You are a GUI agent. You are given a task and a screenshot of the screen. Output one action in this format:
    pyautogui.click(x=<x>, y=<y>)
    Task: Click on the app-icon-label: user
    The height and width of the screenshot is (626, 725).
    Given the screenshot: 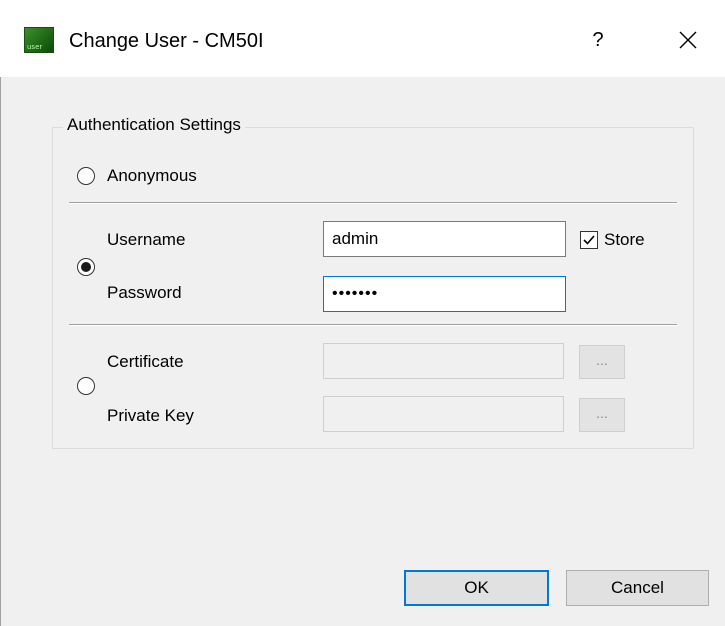 What is the action you would take?
    pyautogui.click(x=35, y=47)
    